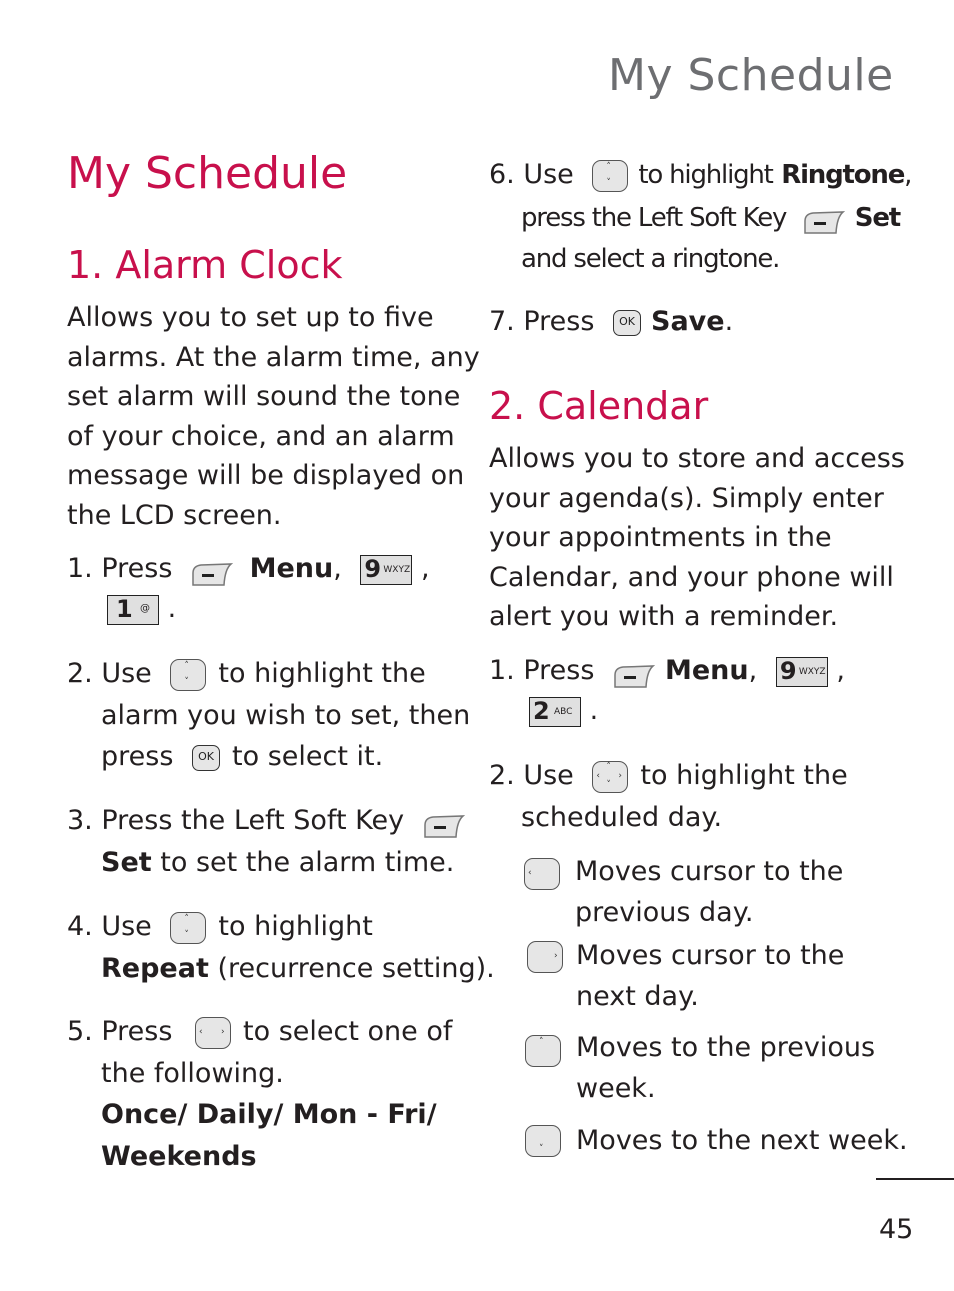 The width and height of the screenshot is (954, 1291). What do you see at coordinates (543, 1051) in the screenshot?
I see `nav-up-icon: ˄` at bounding box center [543, 1051].